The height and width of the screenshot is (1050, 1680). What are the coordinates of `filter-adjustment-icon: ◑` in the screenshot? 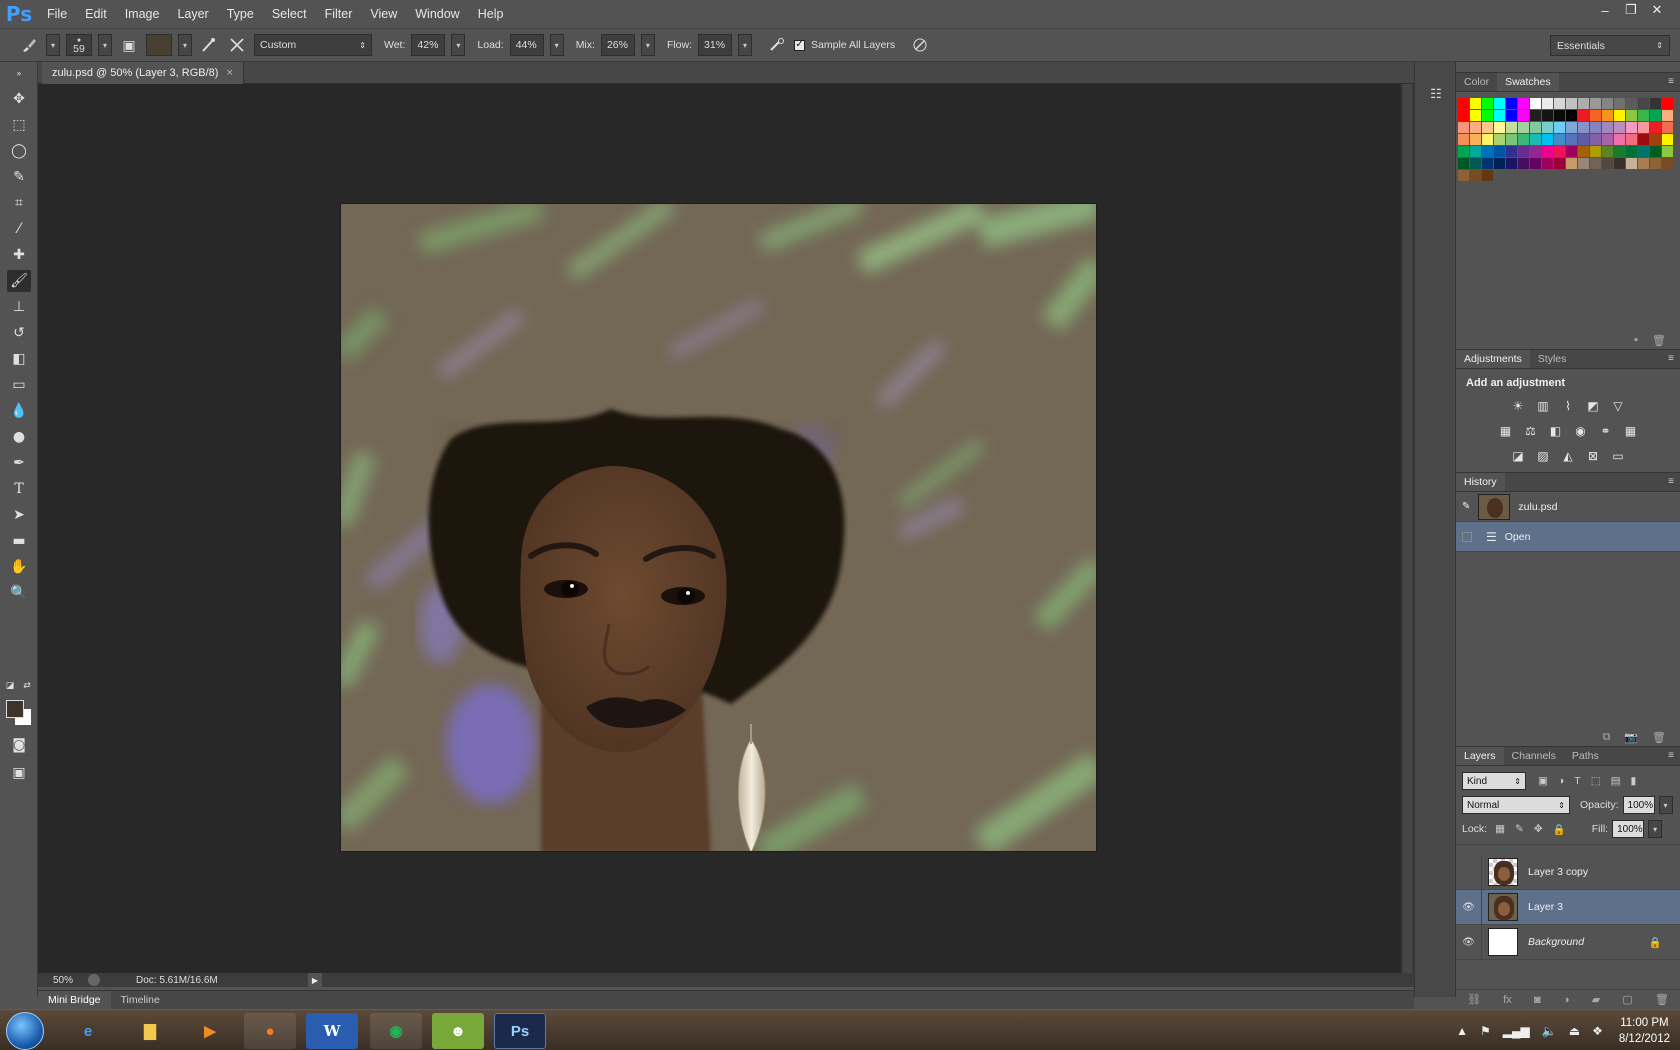 It's located at (1561, 781).